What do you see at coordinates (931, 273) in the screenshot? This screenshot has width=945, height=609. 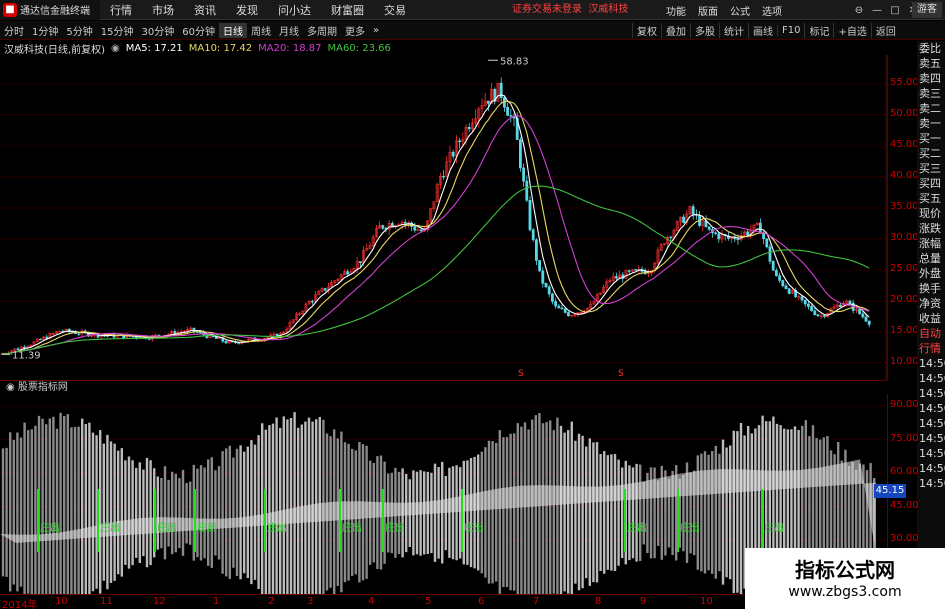 I see `side-item-15: 外盘` at bounding box center [931, 273].